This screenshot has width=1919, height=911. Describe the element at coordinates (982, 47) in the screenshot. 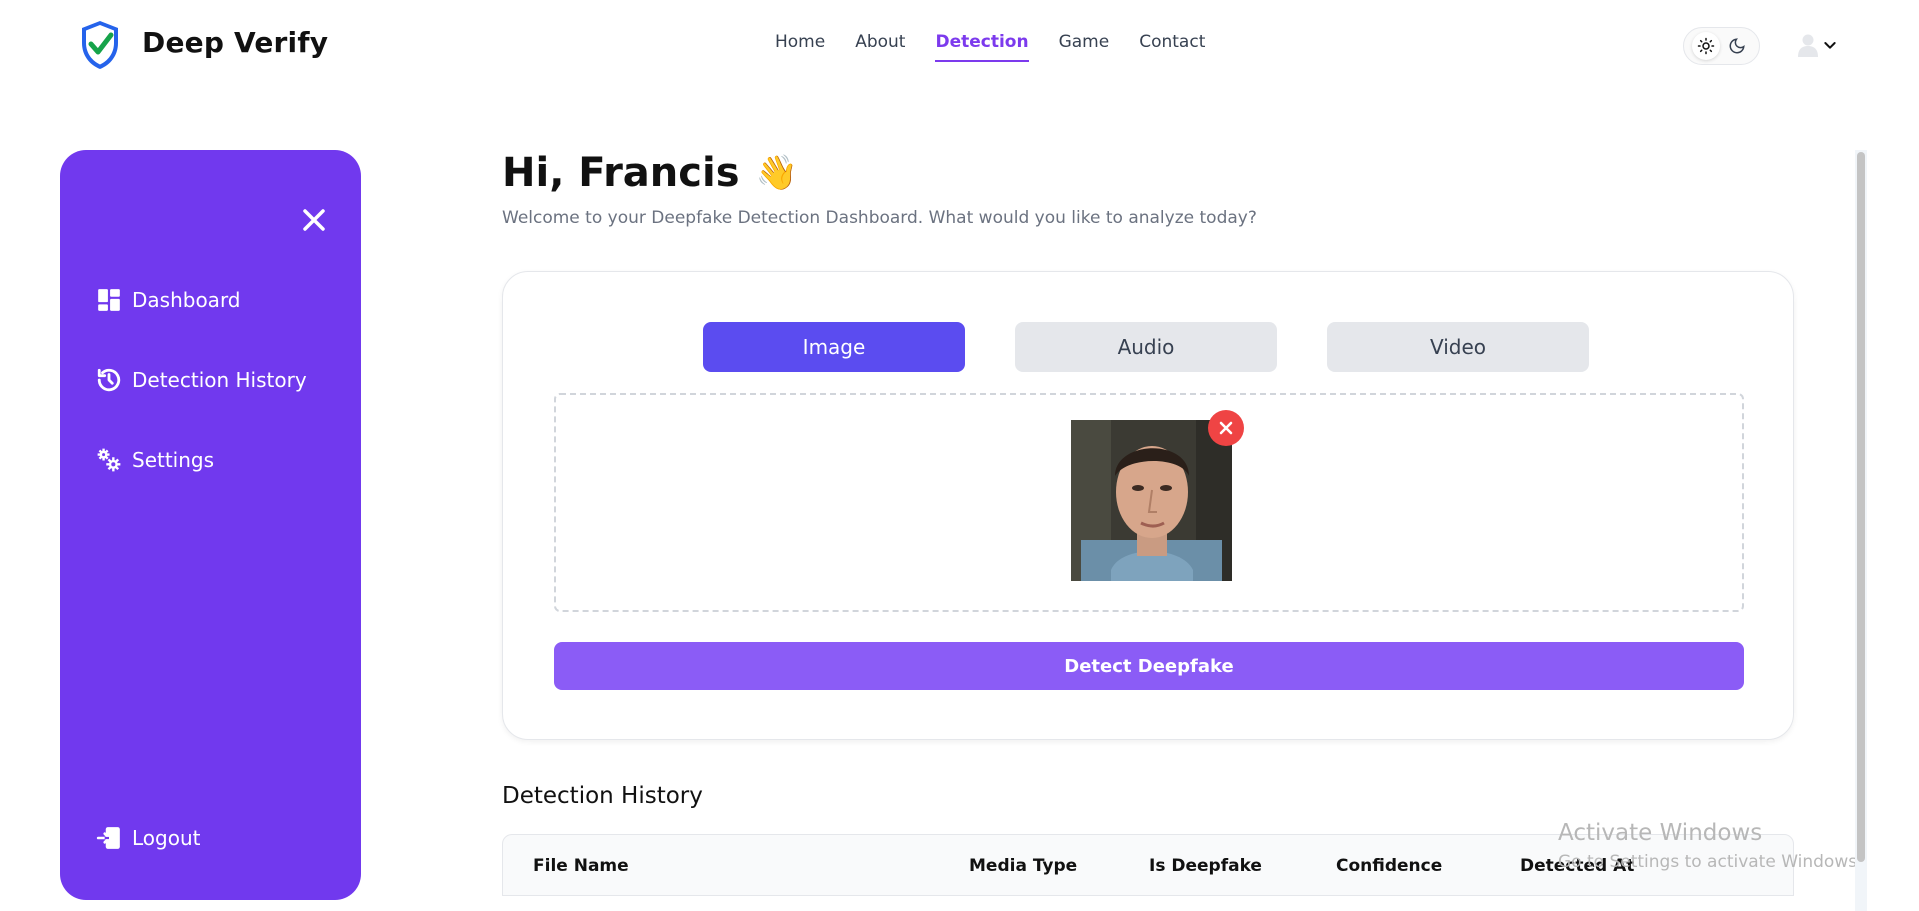

I see `nav-detection: Detection` at that location.